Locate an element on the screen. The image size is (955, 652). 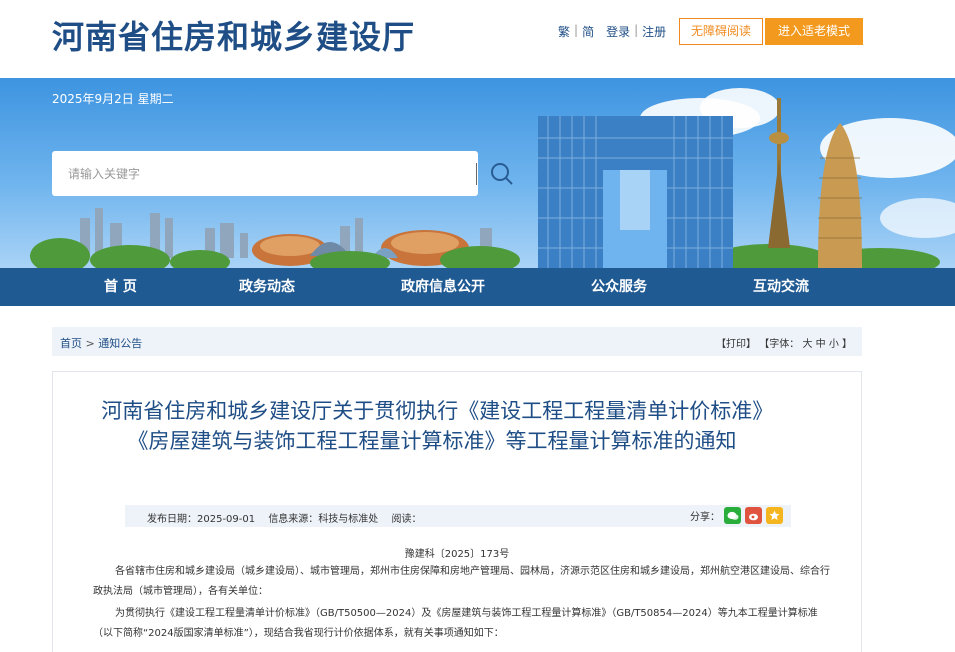
search-box is located at coordinates (282, 173).